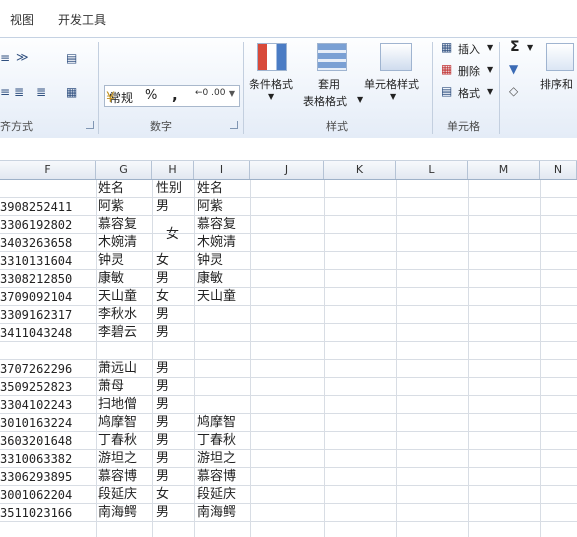  I want to click on cell-h: 性别, so click(169, 189).